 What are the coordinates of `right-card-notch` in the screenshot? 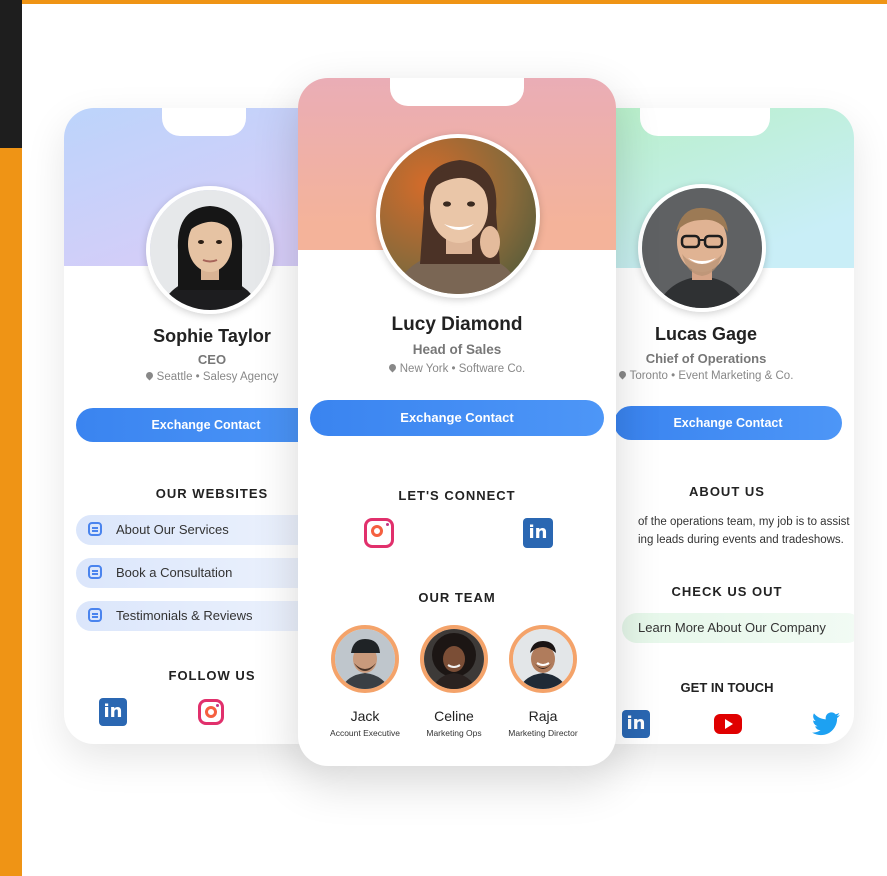 It's located at (705, 122).